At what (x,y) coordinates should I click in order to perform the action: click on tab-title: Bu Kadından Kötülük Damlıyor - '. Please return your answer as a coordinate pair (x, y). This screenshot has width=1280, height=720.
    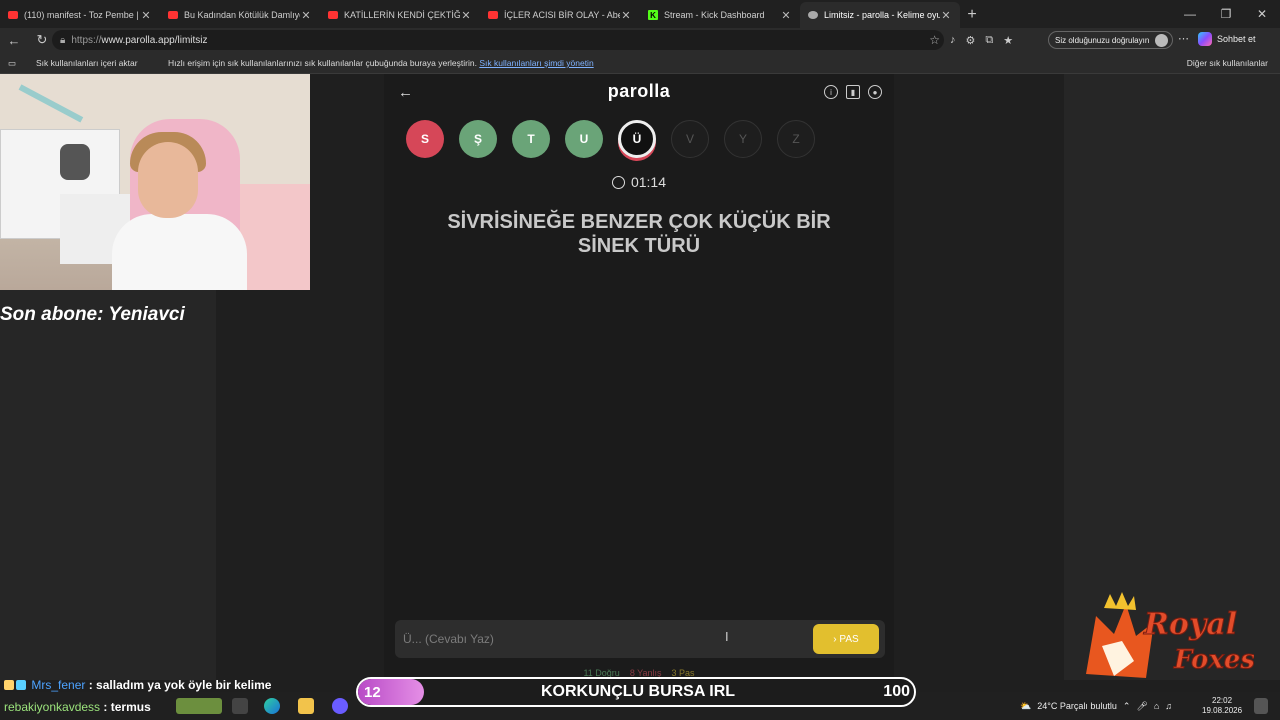
    Looking at the image, I should click on (242, 15).